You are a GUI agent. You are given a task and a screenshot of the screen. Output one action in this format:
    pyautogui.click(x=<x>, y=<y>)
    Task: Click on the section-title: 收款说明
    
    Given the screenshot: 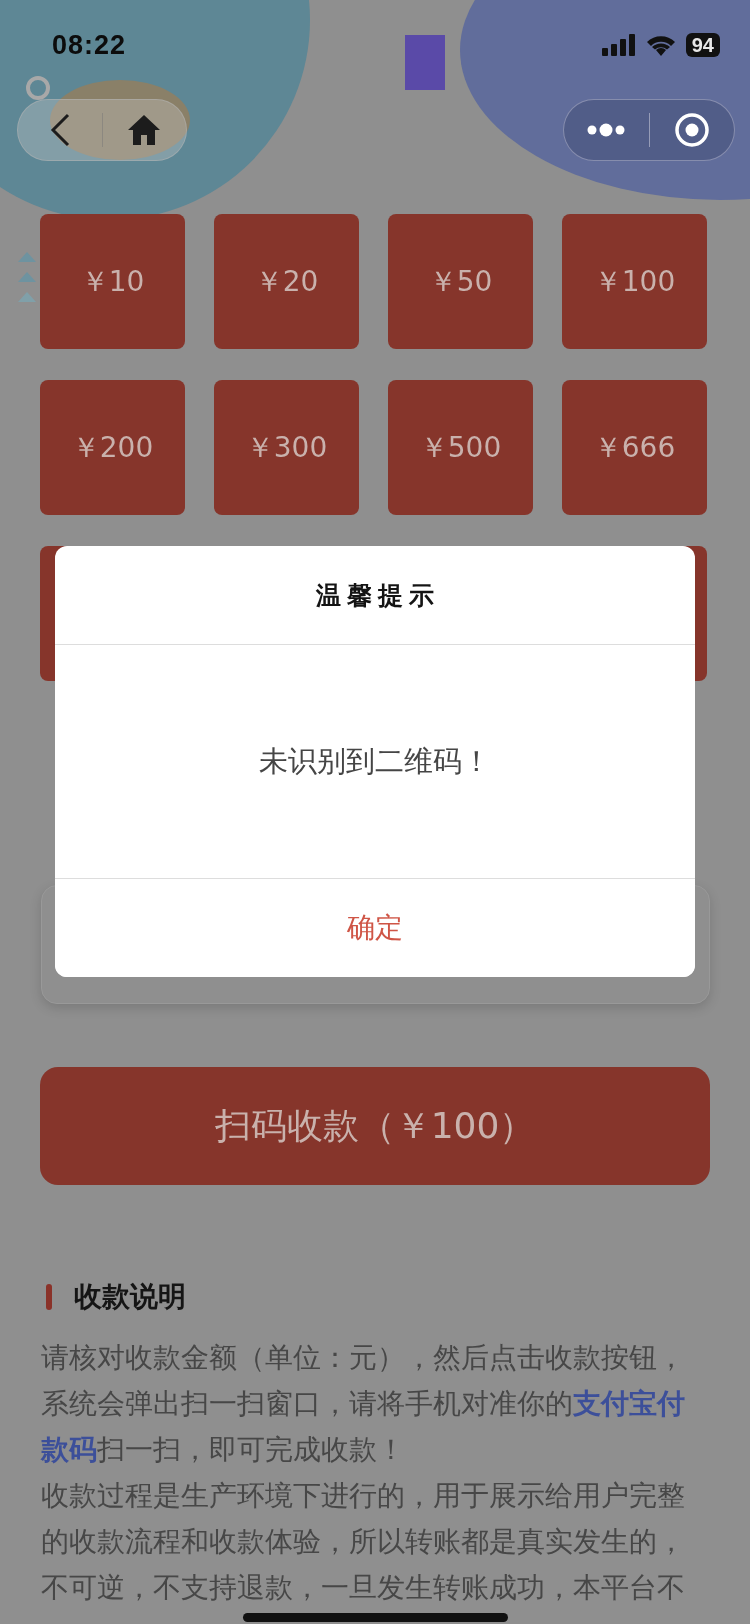 What is the action you would take?
    pyautogui.click(x=130, y=1297)
    